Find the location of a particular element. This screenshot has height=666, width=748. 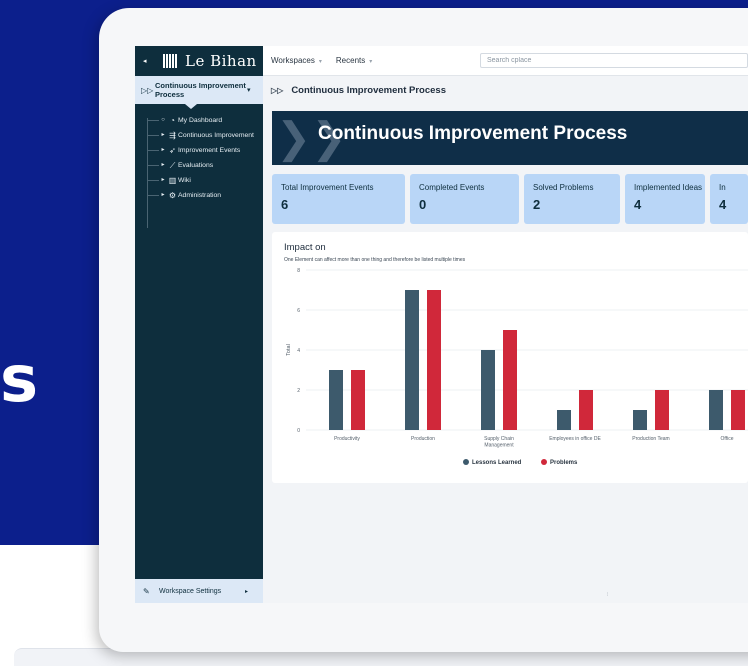

legend-label: Lessons Learned is located at coordinates (497, 463).